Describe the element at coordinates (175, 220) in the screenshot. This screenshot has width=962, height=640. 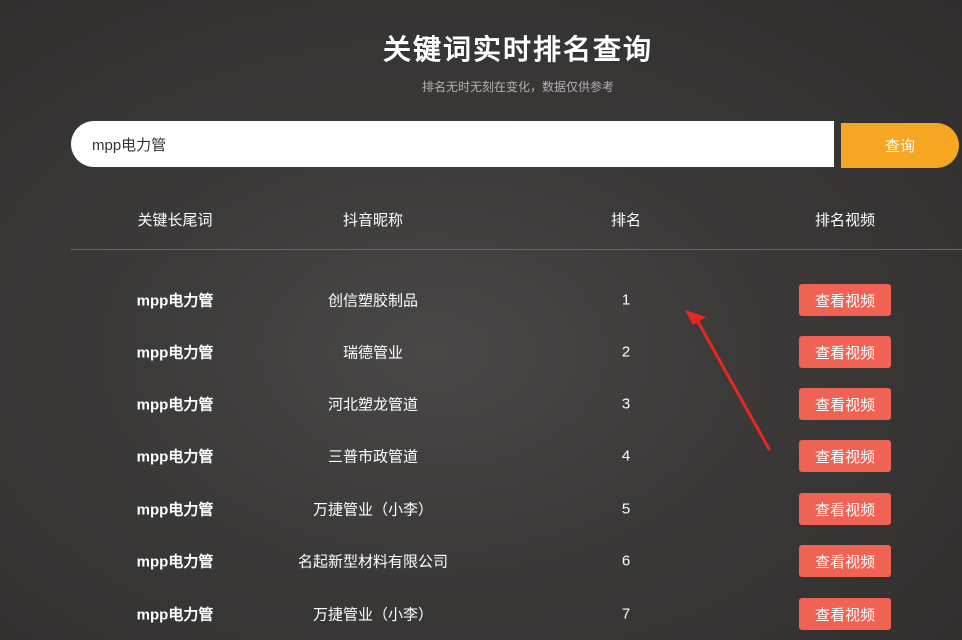
I see `column-header-keyword: 关键长尾词` at that location.